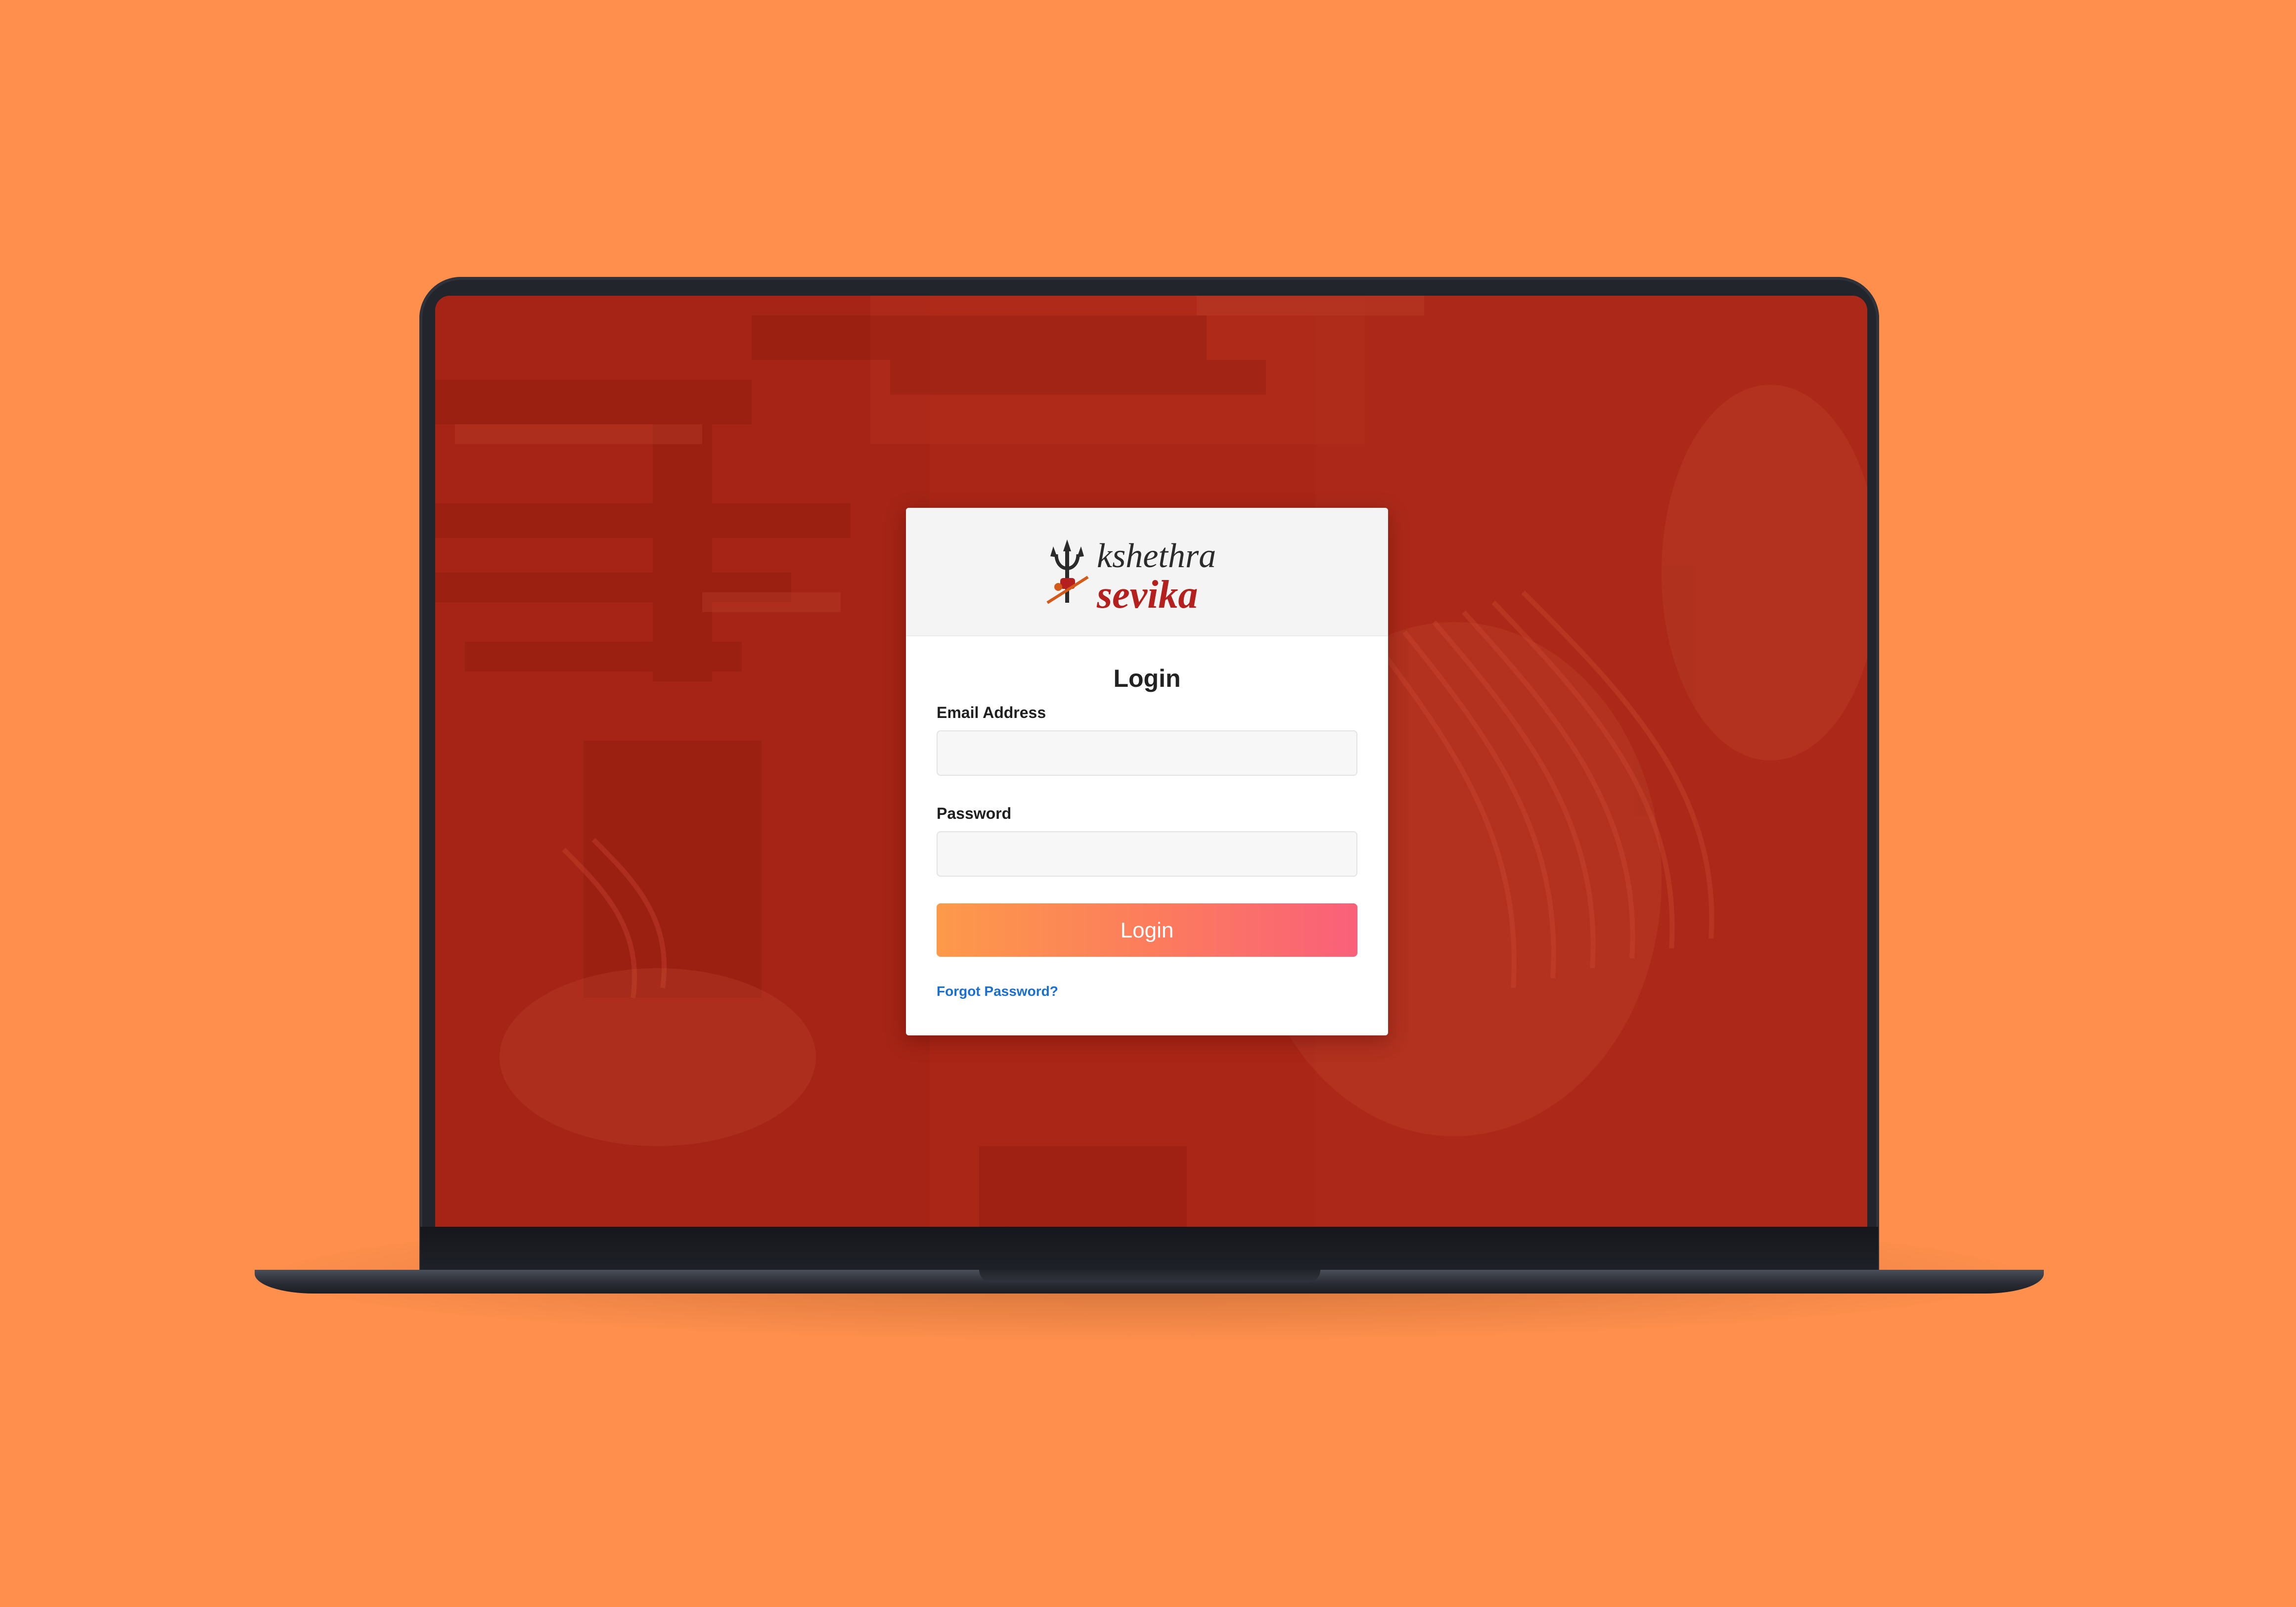 This screenshot has width=2296, height=1607. What do you see at coordinates (1147, 678) in the screenshot?
I see `login-title: Login` at bounding box center [1147, 678].